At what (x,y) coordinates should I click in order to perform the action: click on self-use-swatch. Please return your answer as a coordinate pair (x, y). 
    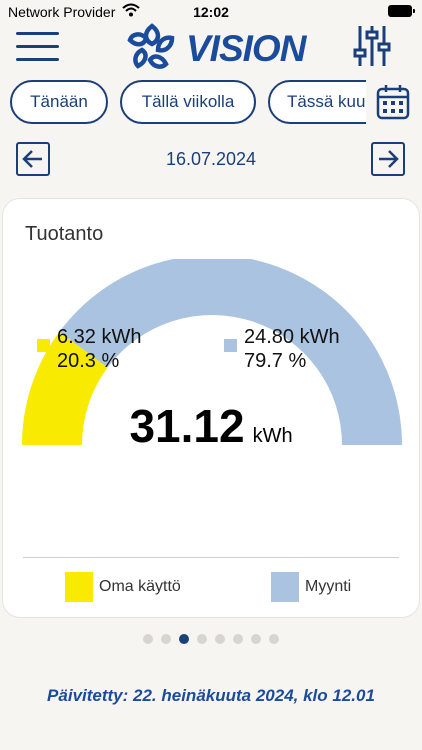
    Looking at the image, I should click on (43, 345).